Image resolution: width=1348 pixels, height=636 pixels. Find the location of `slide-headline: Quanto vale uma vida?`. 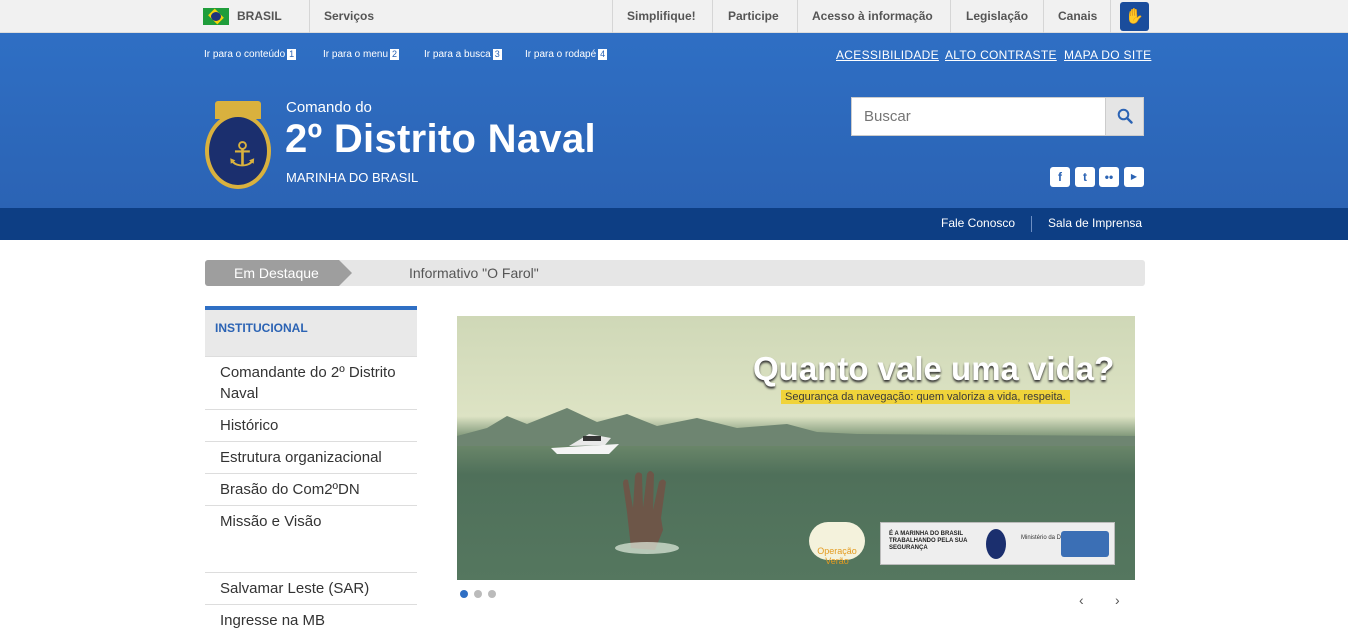

slide-headline: Quanto vale uma vida? is located at coordinates (934, 368).